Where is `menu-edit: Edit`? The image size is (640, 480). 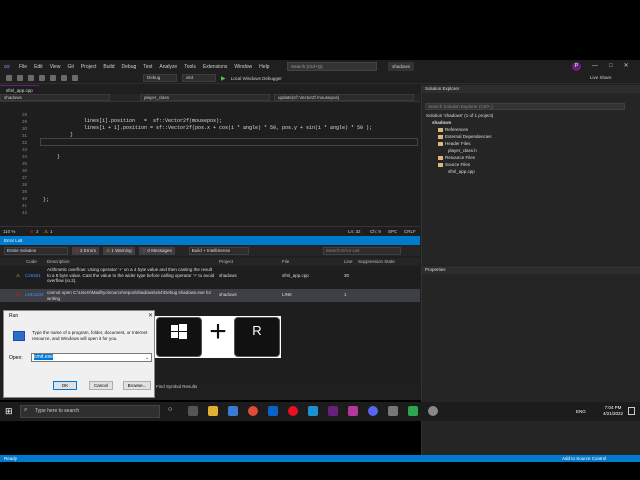 menu-edit: Edit is located at coordinates (38, 67).